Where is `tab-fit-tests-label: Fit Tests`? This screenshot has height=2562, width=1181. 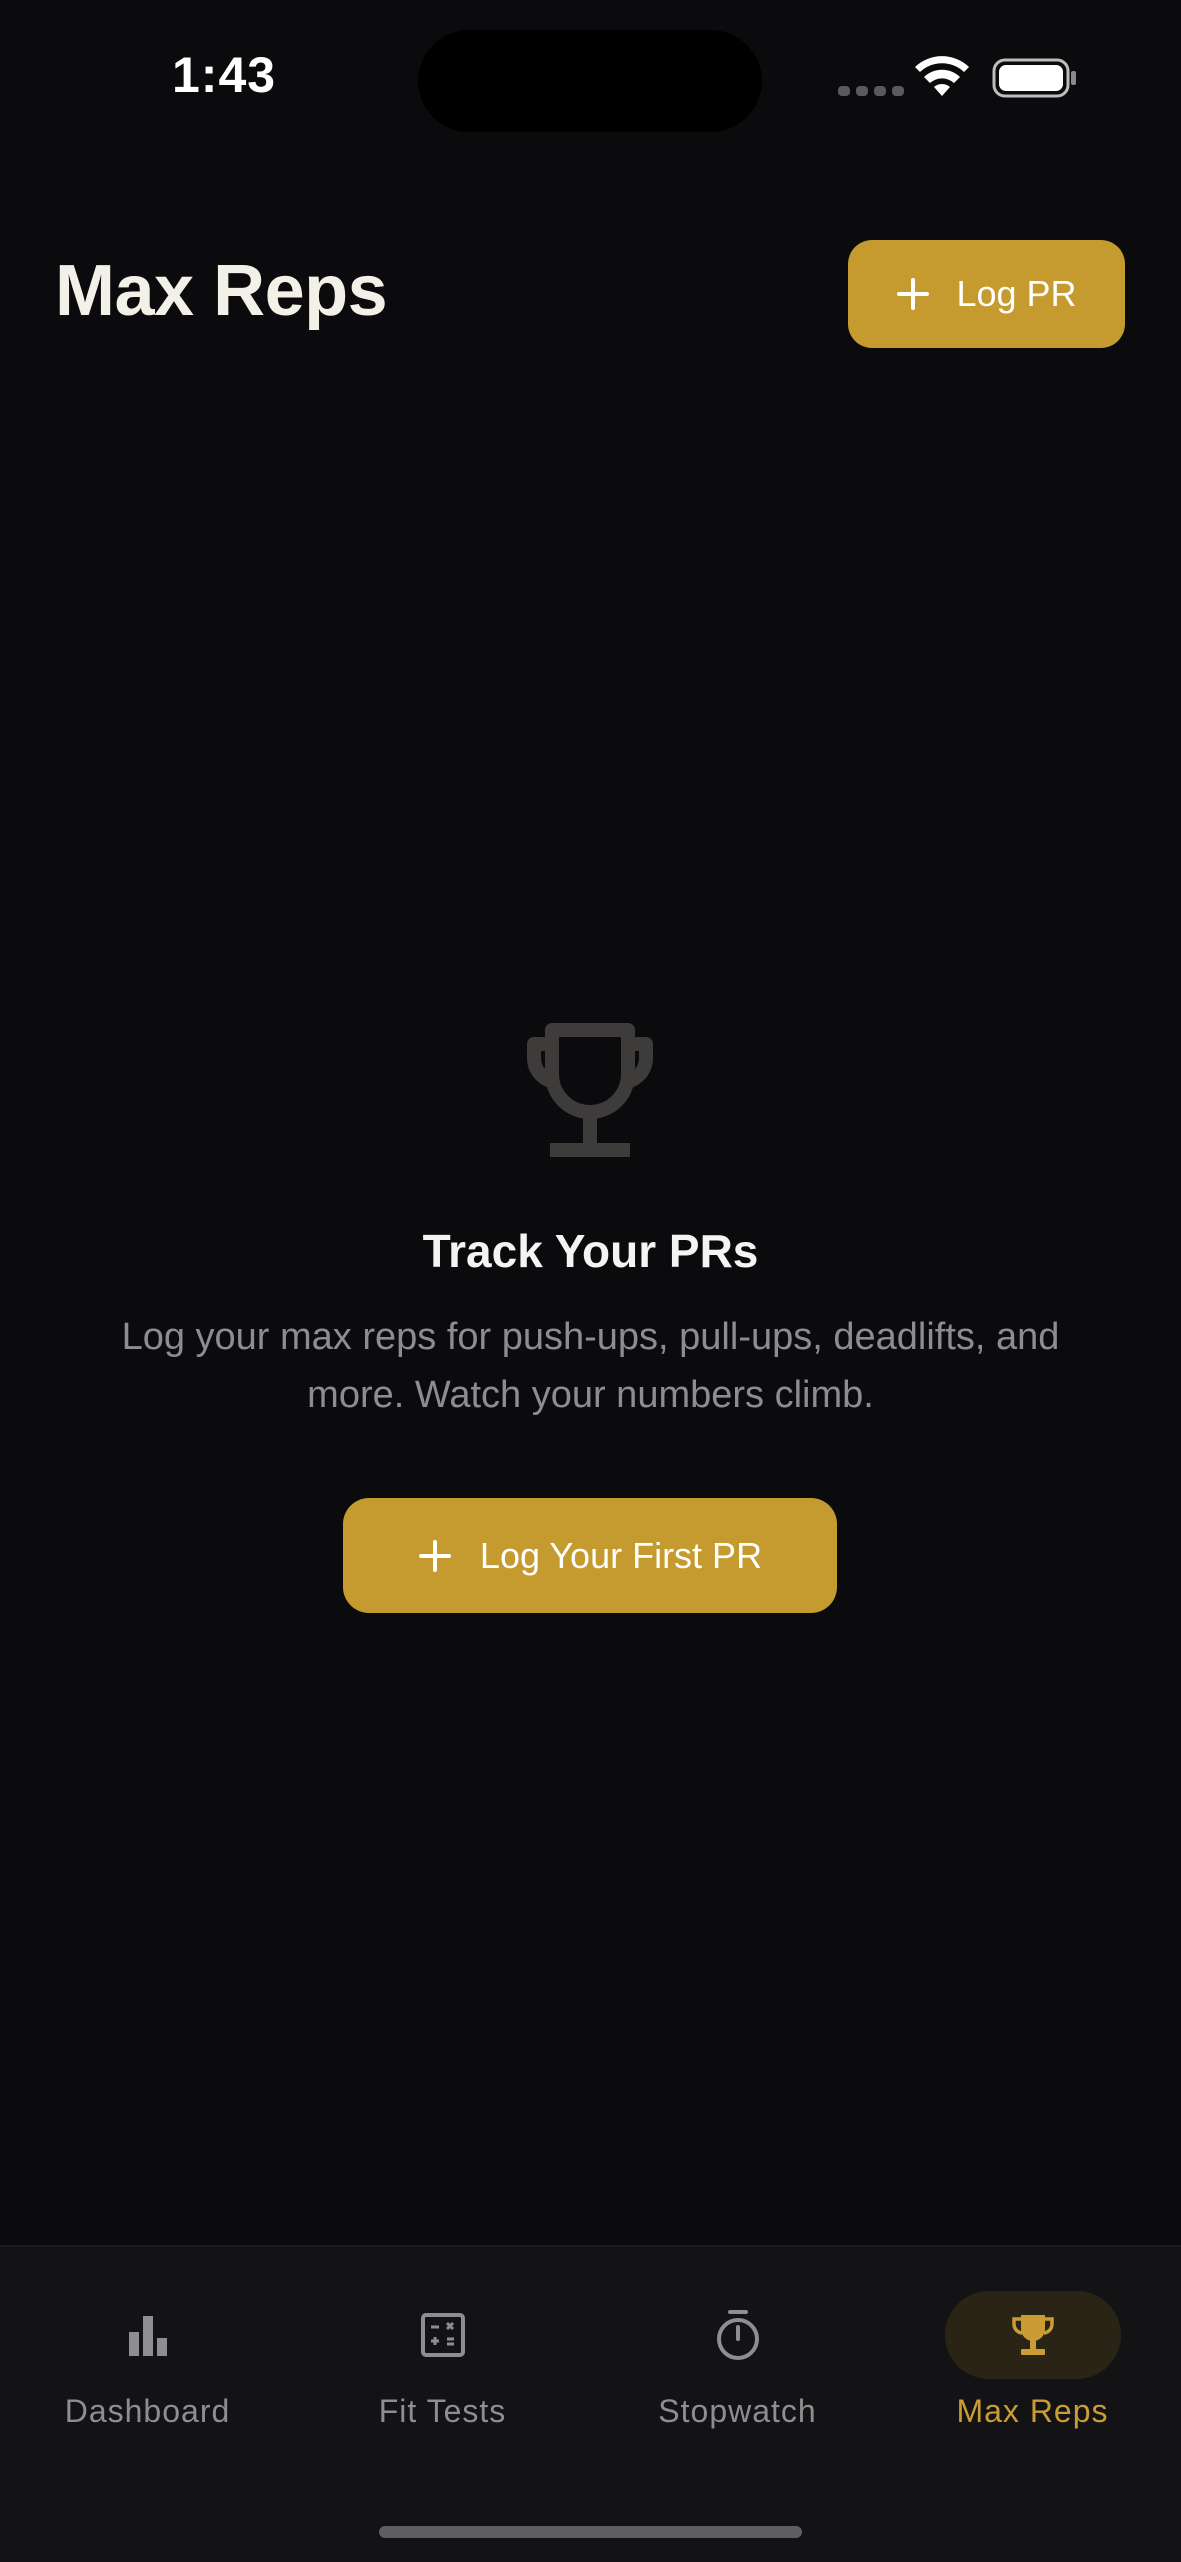
tab-fit-tests-label: Fit Tests is located at coordinates (442, 2411).